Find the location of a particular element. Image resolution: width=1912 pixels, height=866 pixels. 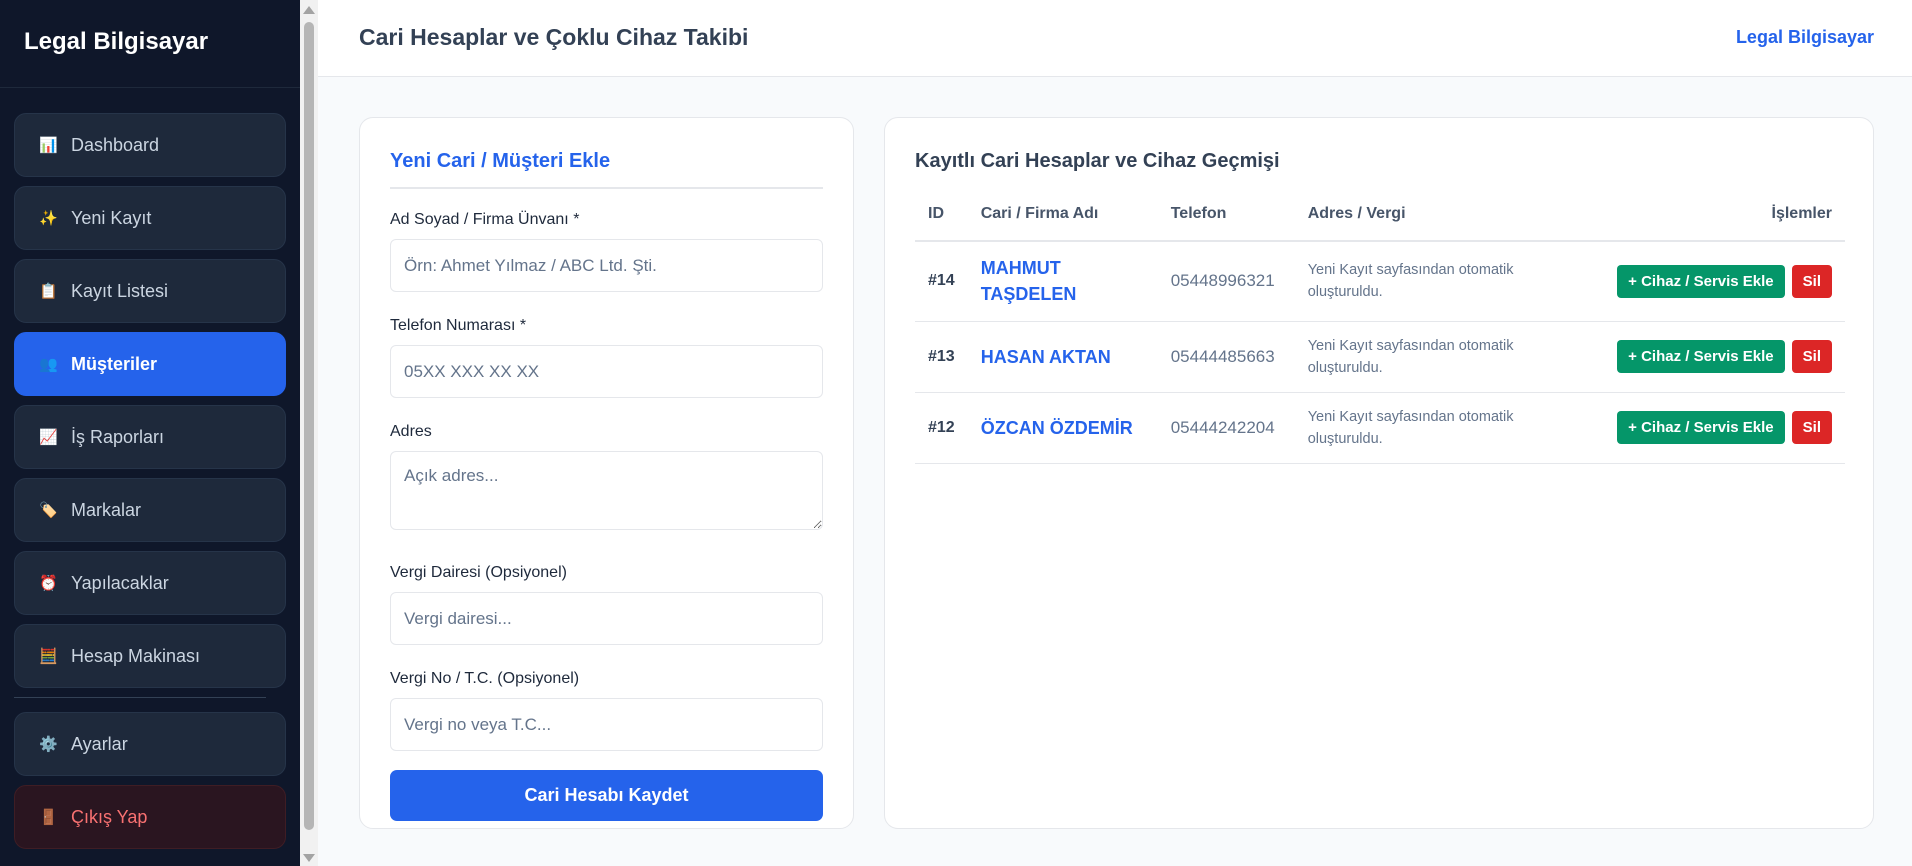

address-textarea is located at coordinates (606, 490).